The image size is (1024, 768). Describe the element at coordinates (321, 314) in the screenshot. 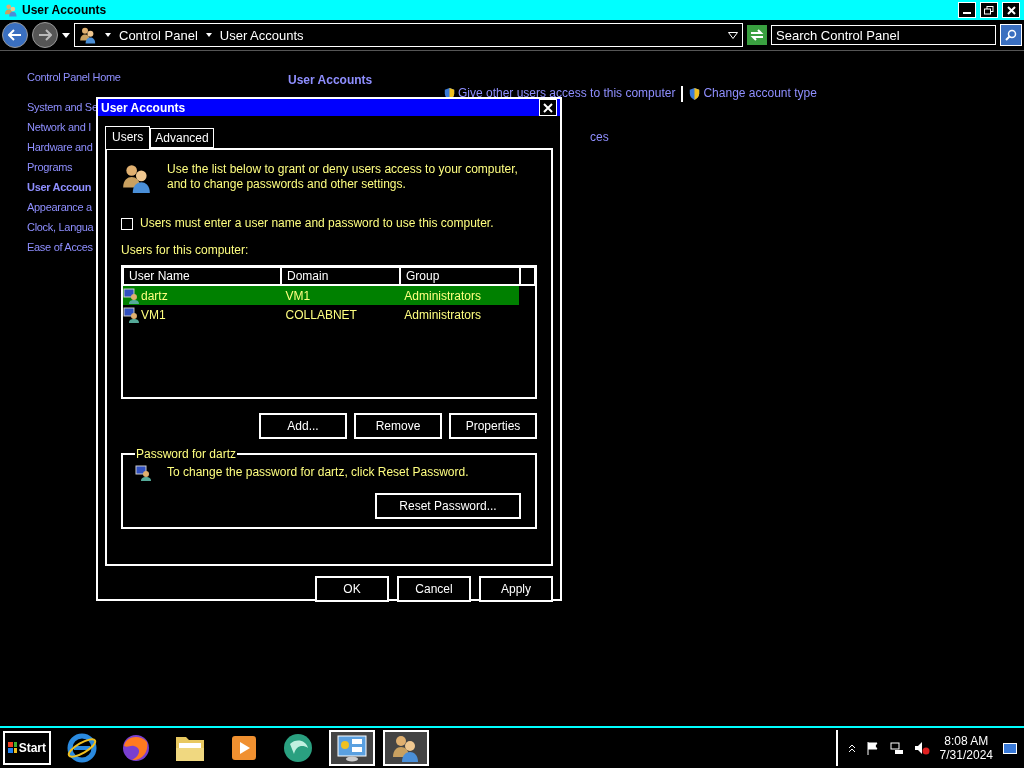

I see `table-cell-text: COLLABNET` at that location.